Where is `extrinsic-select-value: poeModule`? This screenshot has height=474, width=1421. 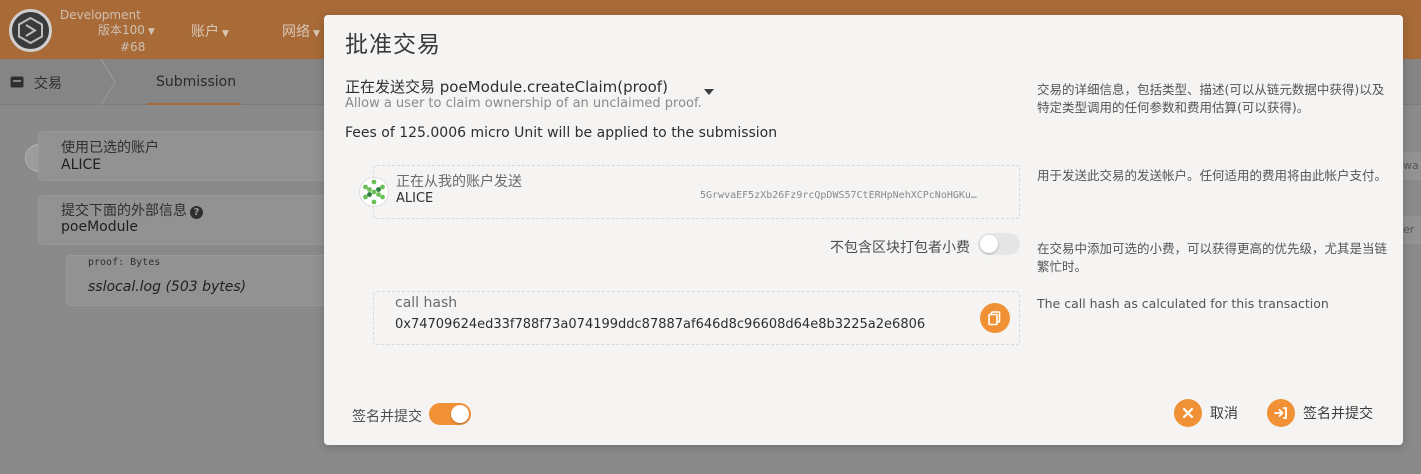
extrinsic-select-value: poeModule is located at coordinates (99, 227).